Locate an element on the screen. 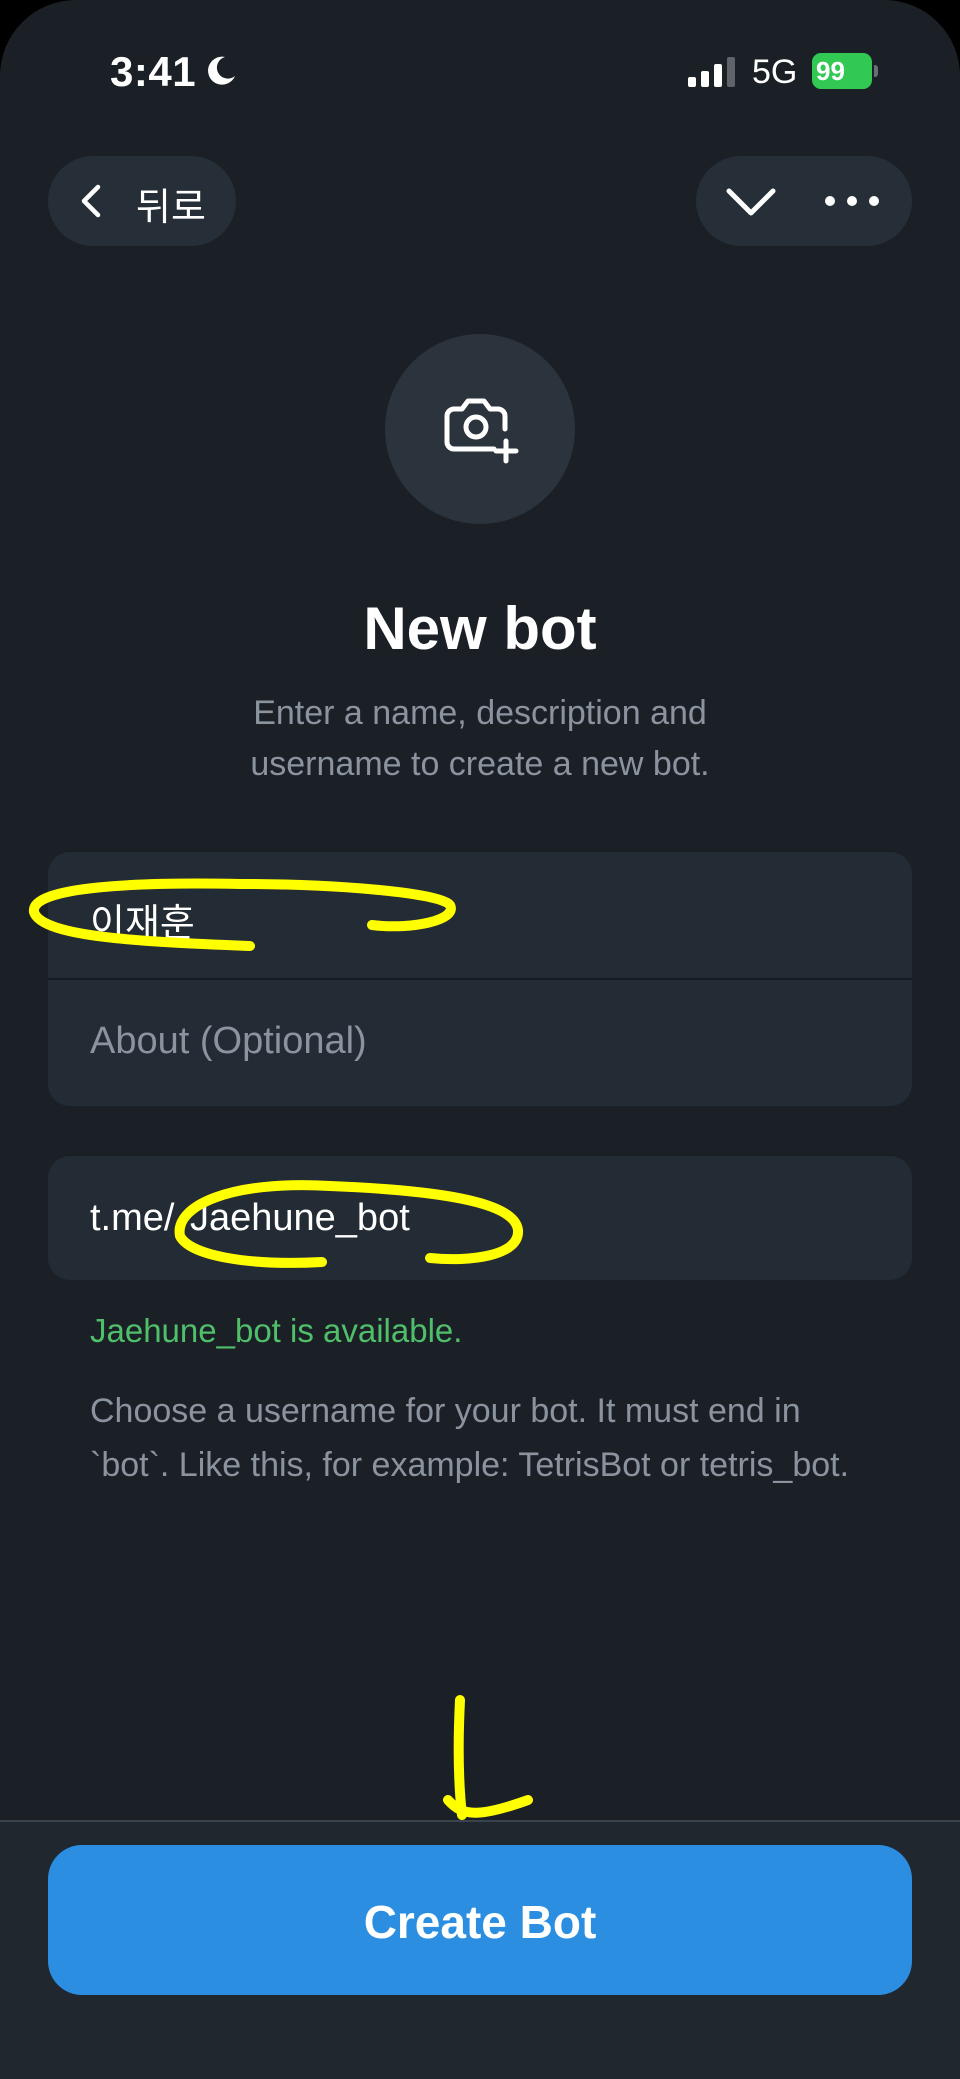 The height and width of the screenshot is (2079, 960). more-button is located at coordinates (852, 201).